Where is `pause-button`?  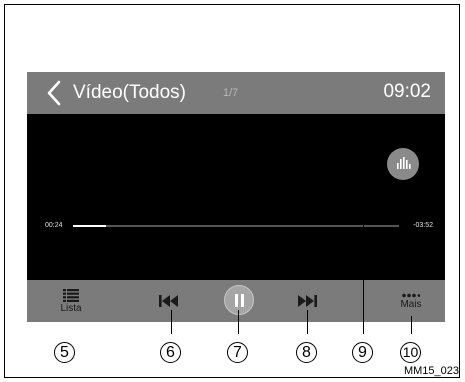 pause-button is located at coordinates (239, 300).